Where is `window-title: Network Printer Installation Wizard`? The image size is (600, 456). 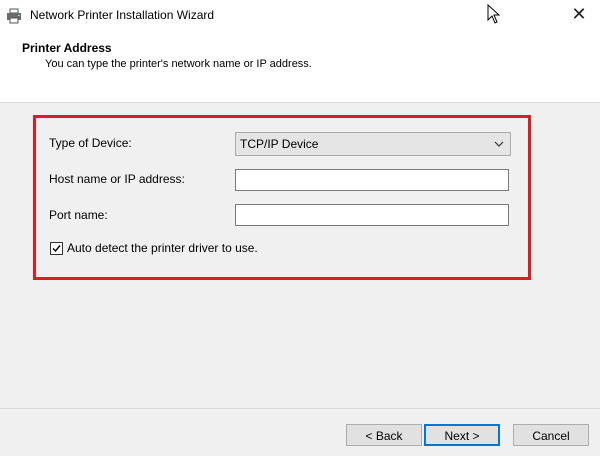
window-title: Network Printer Installation Wizard is located at coordinates (122, 15).